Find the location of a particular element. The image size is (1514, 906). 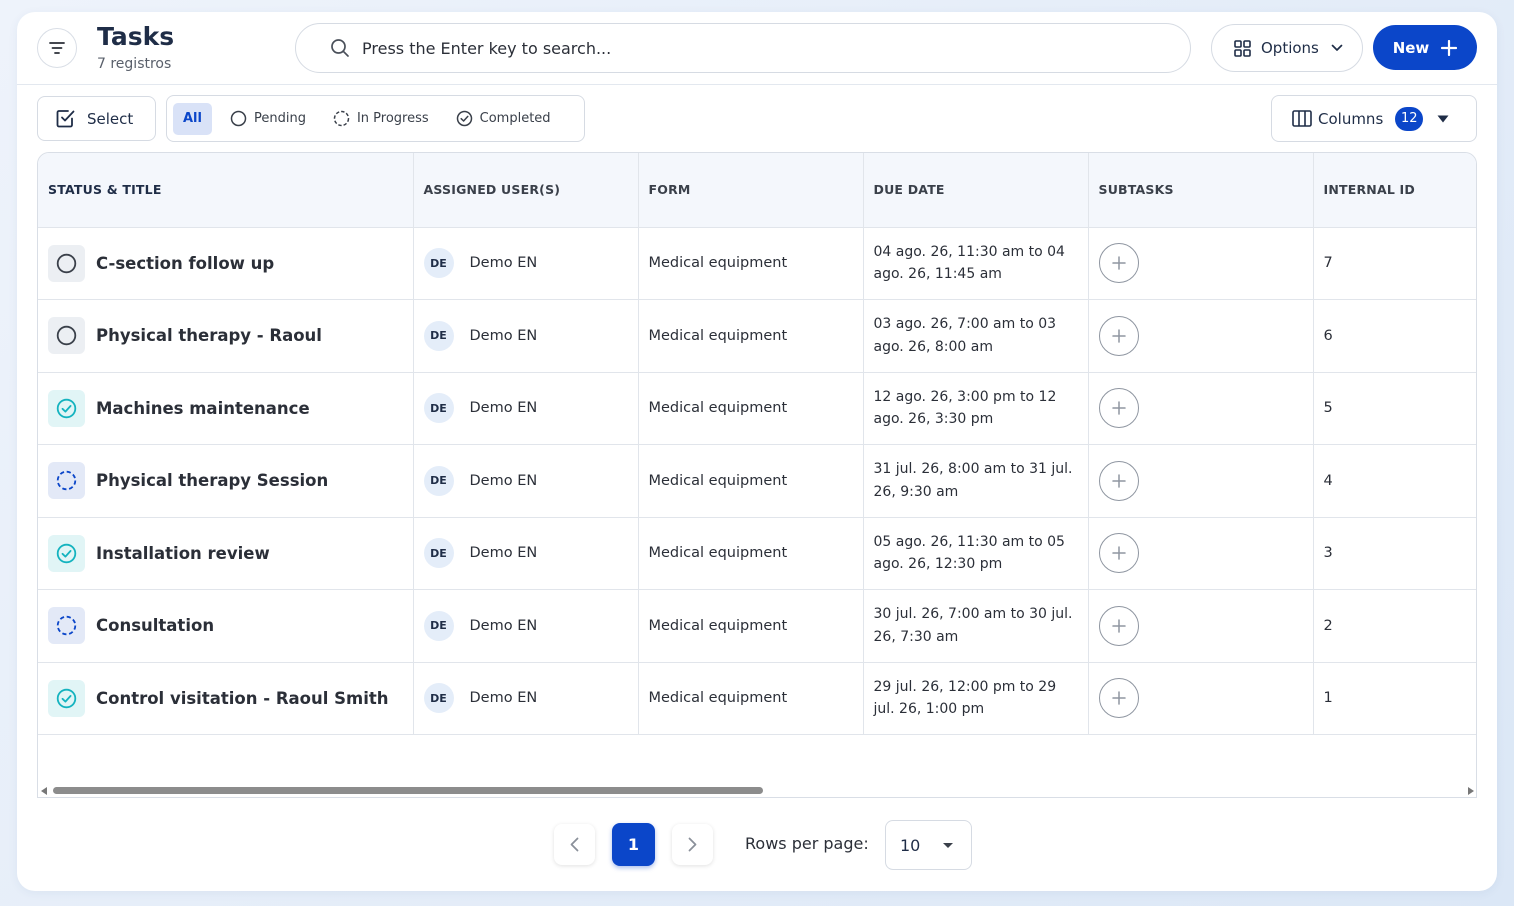

tab-all: All is located at coordinates (192, 118).